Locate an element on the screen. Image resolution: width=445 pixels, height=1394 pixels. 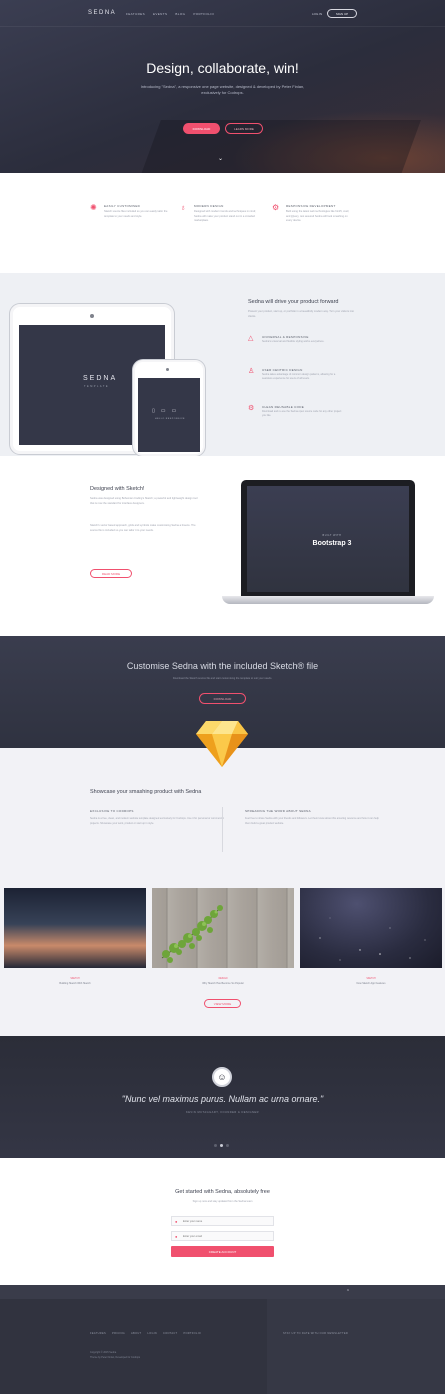
hero-download-button: DOWNLOAD is located at coordinates (201, 128).